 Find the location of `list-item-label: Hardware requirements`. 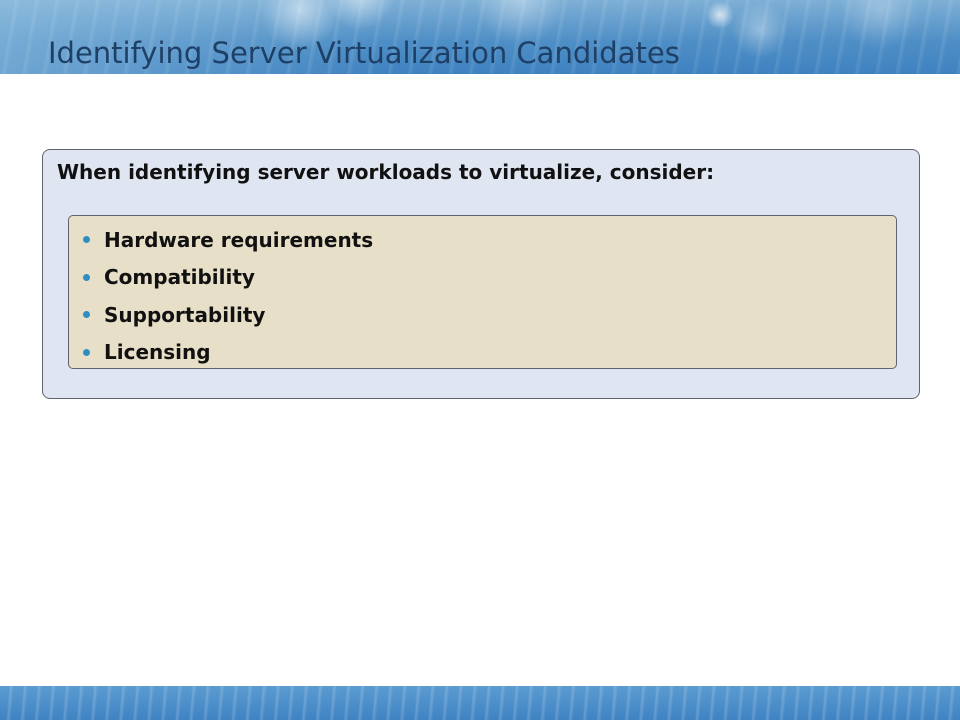

list-item-label: Hardware requirements is located at coordinates (239, 239).